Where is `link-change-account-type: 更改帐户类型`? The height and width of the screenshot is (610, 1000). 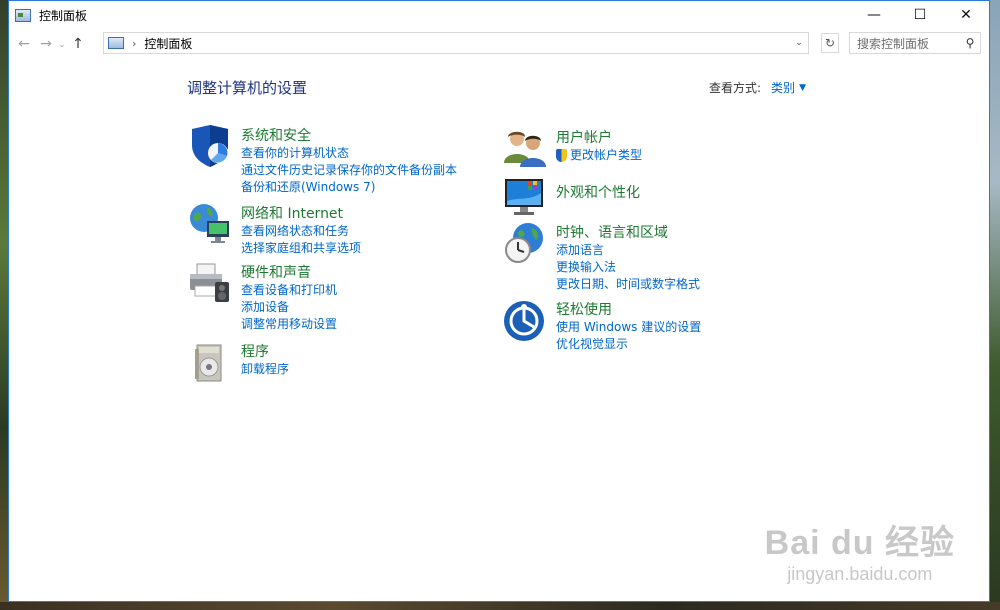 link-change-account-type: 更改帐户类型 is located at coordinates (606, 155).